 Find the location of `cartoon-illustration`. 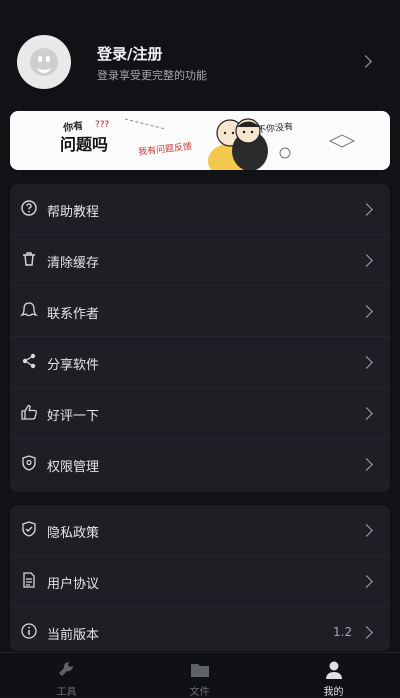

cartoon-illustration is located at coordinates (282, 144).